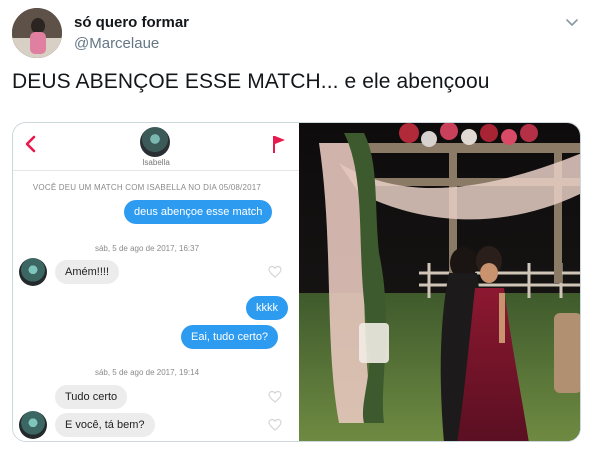 The width and height of the screenshot is (594, 451). What do you see at coordinates (155, 142) in the screenshot?
I see `match-avatar` at bounding box center [155, 142].